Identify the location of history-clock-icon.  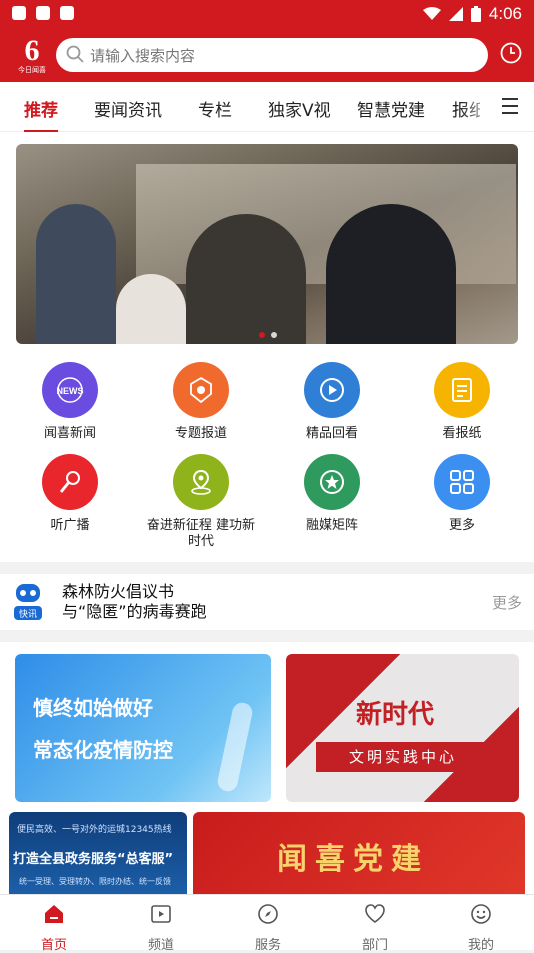
(511, 53).